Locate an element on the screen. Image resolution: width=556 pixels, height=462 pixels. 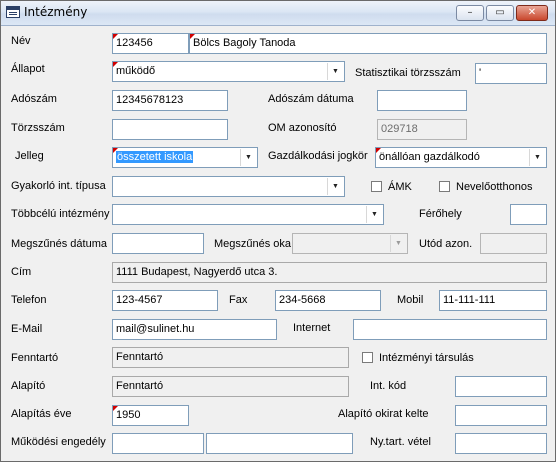
institution-code-field: 123456 is located at coordinates (150, 43).